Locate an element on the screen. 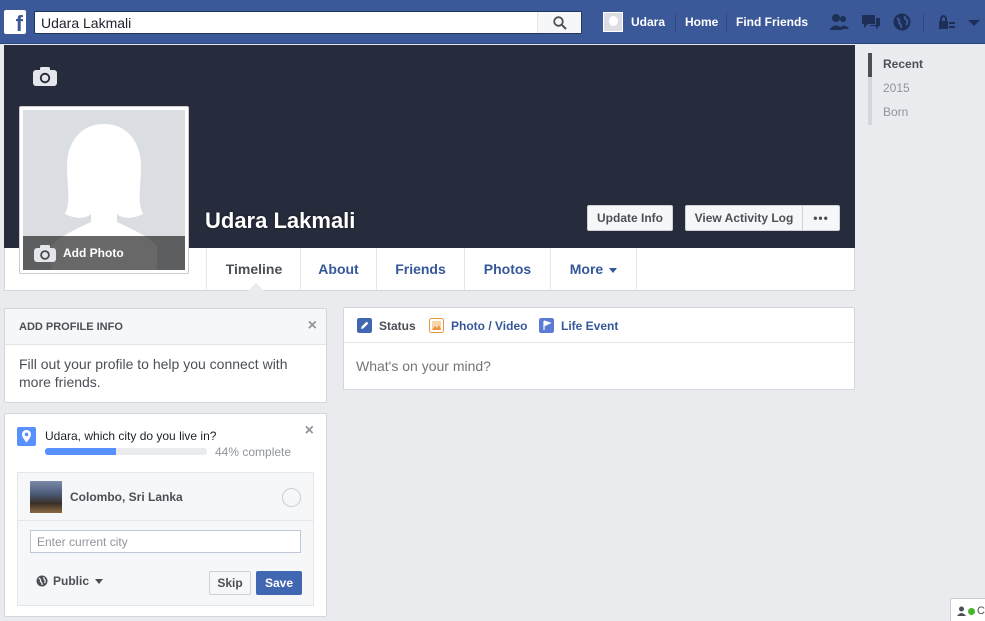  activity-log-button: View Activity Log is located at coordinates (744, 218).